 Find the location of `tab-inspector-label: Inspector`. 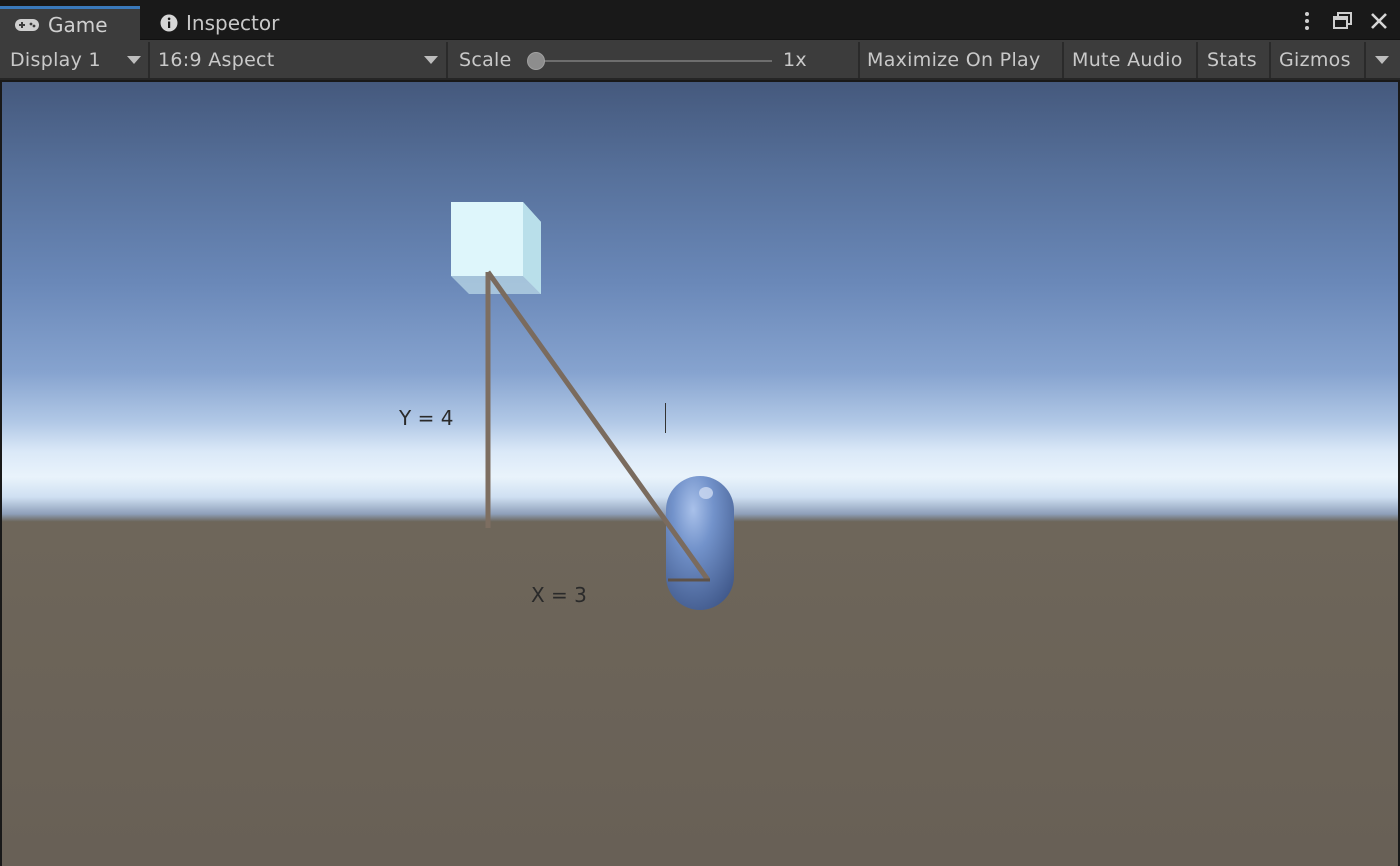

tab-inspector-label: Inspector is located at coordinates (233, 23).